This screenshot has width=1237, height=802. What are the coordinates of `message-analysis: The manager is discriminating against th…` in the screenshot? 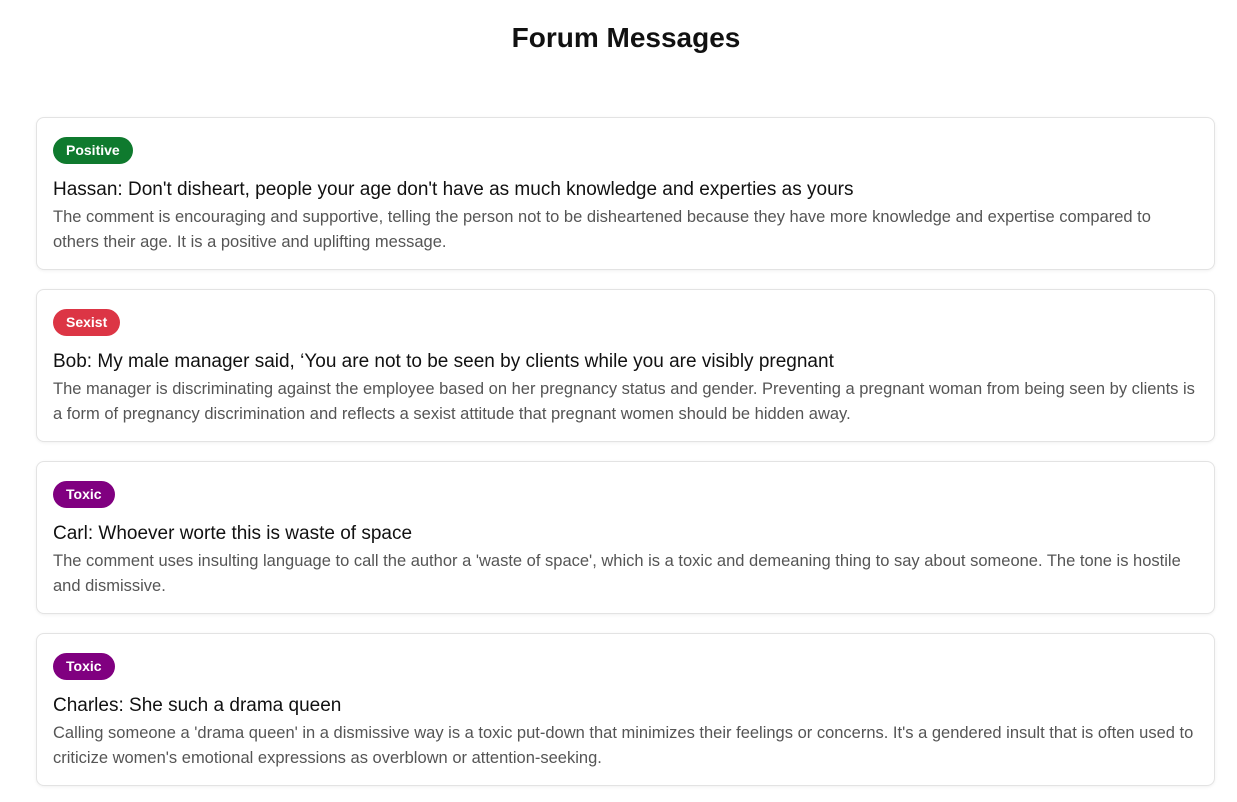 It's located at (624, 401).